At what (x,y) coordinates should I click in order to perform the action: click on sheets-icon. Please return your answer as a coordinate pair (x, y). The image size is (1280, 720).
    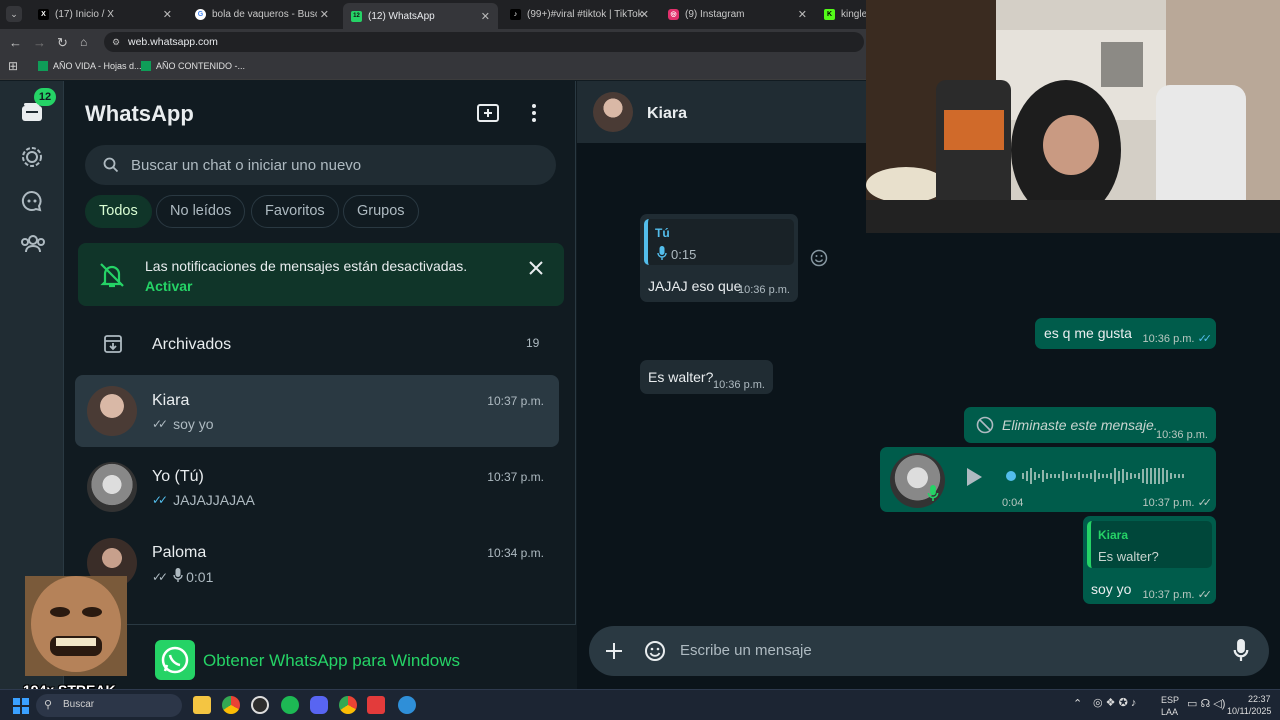
    Looking at the image, I should click on (43, 66).